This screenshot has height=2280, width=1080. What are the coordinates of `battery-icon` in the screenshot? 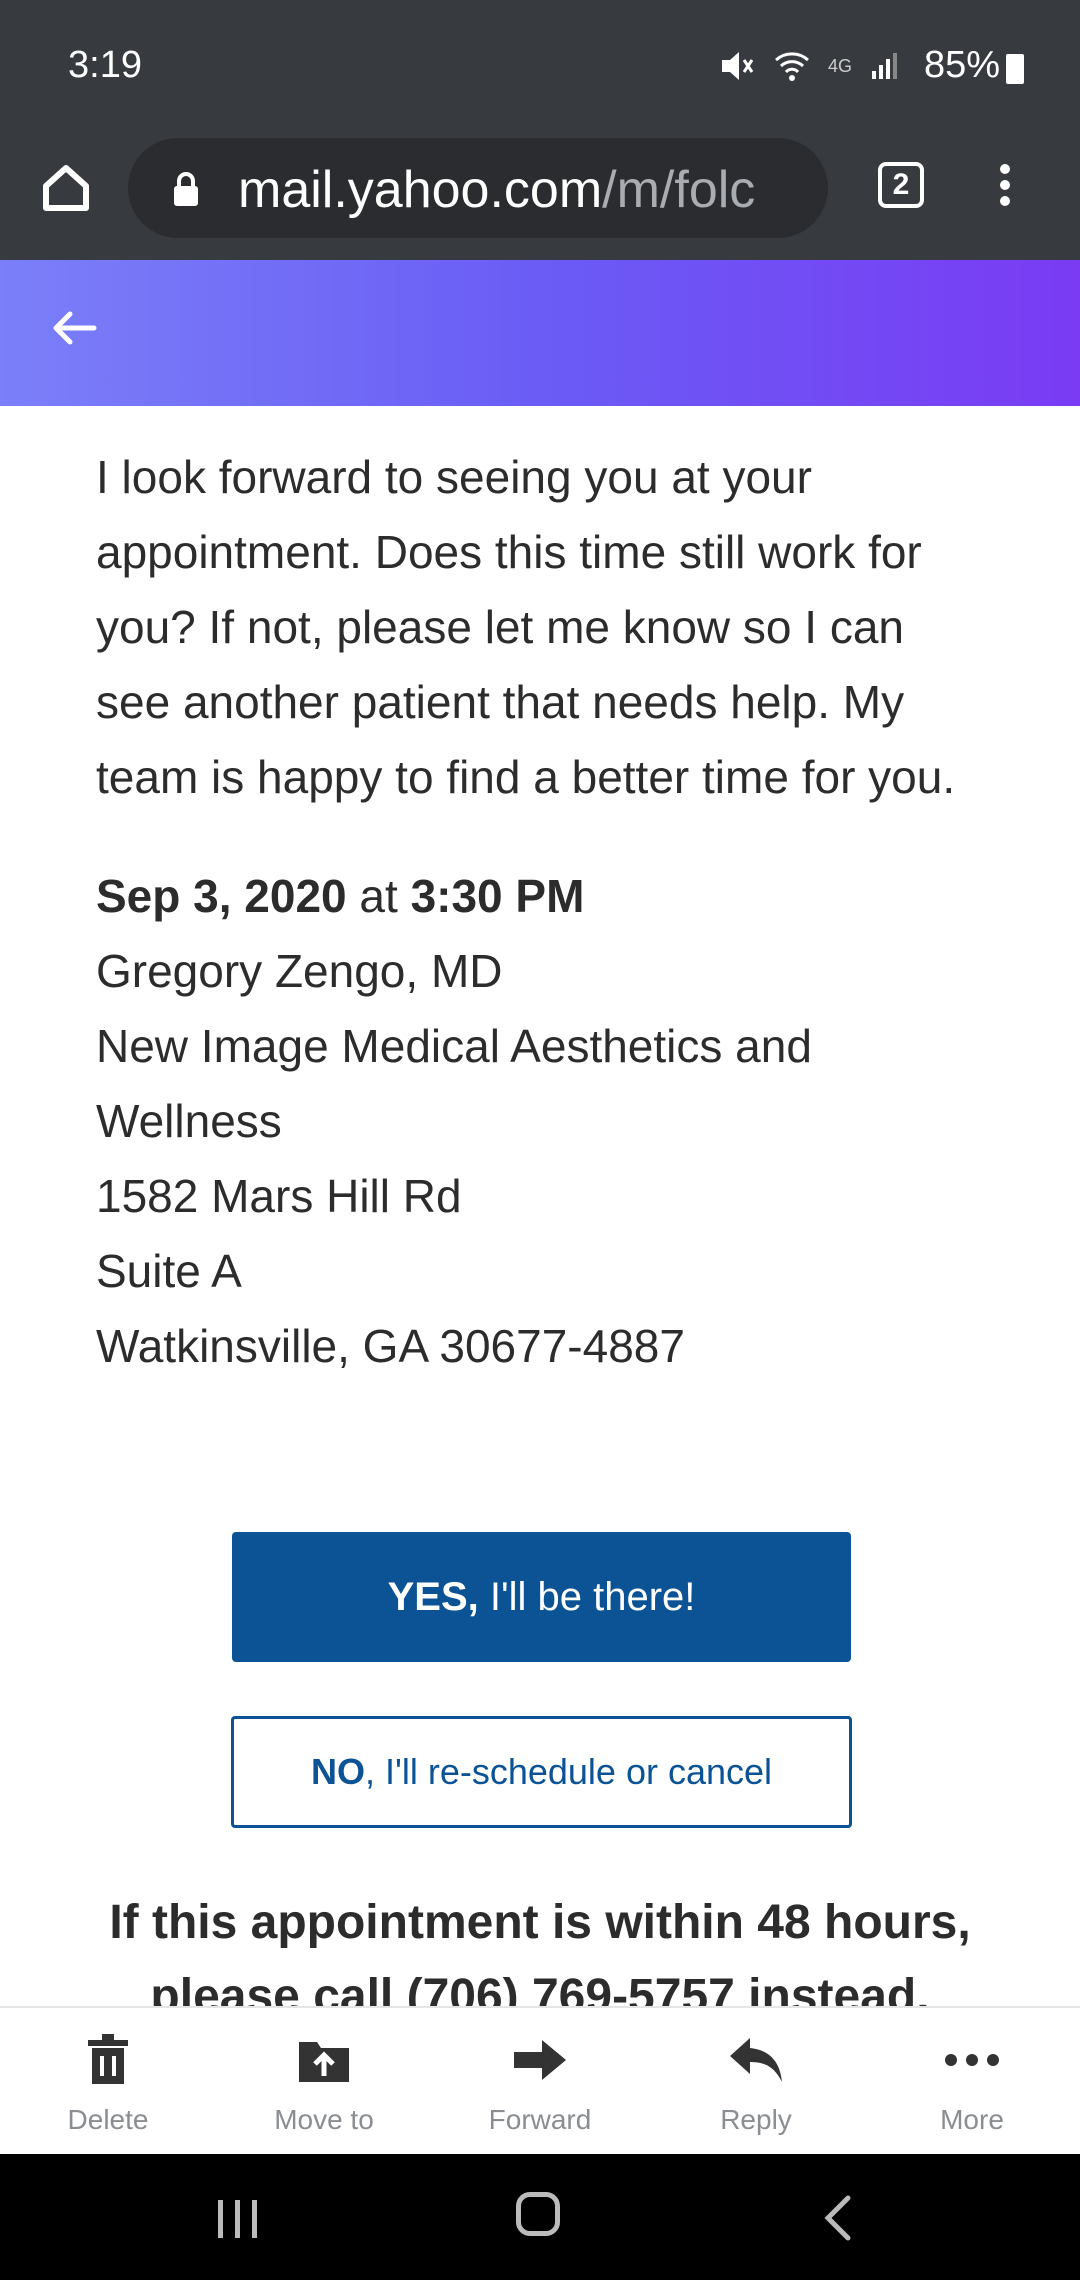 It's located at (1015, 69).